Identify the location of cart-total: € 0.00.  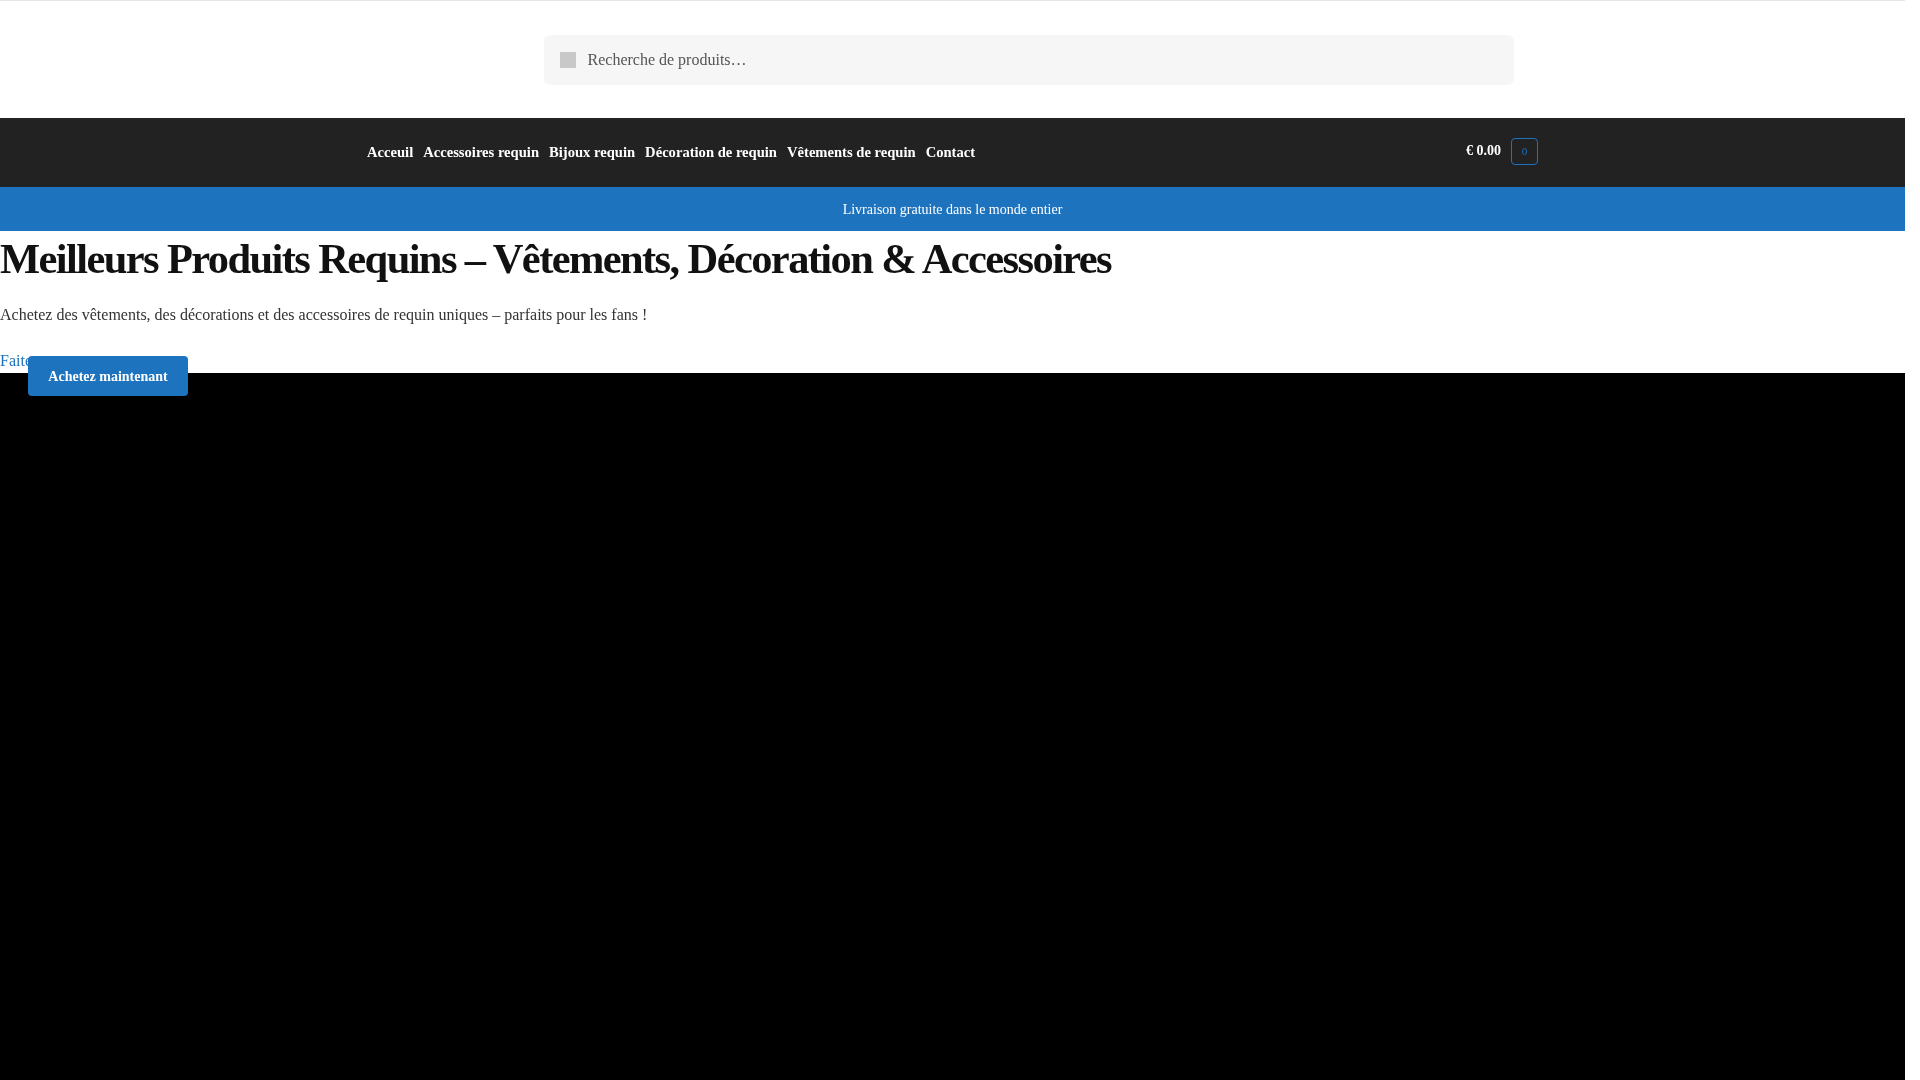
(1483, 150).